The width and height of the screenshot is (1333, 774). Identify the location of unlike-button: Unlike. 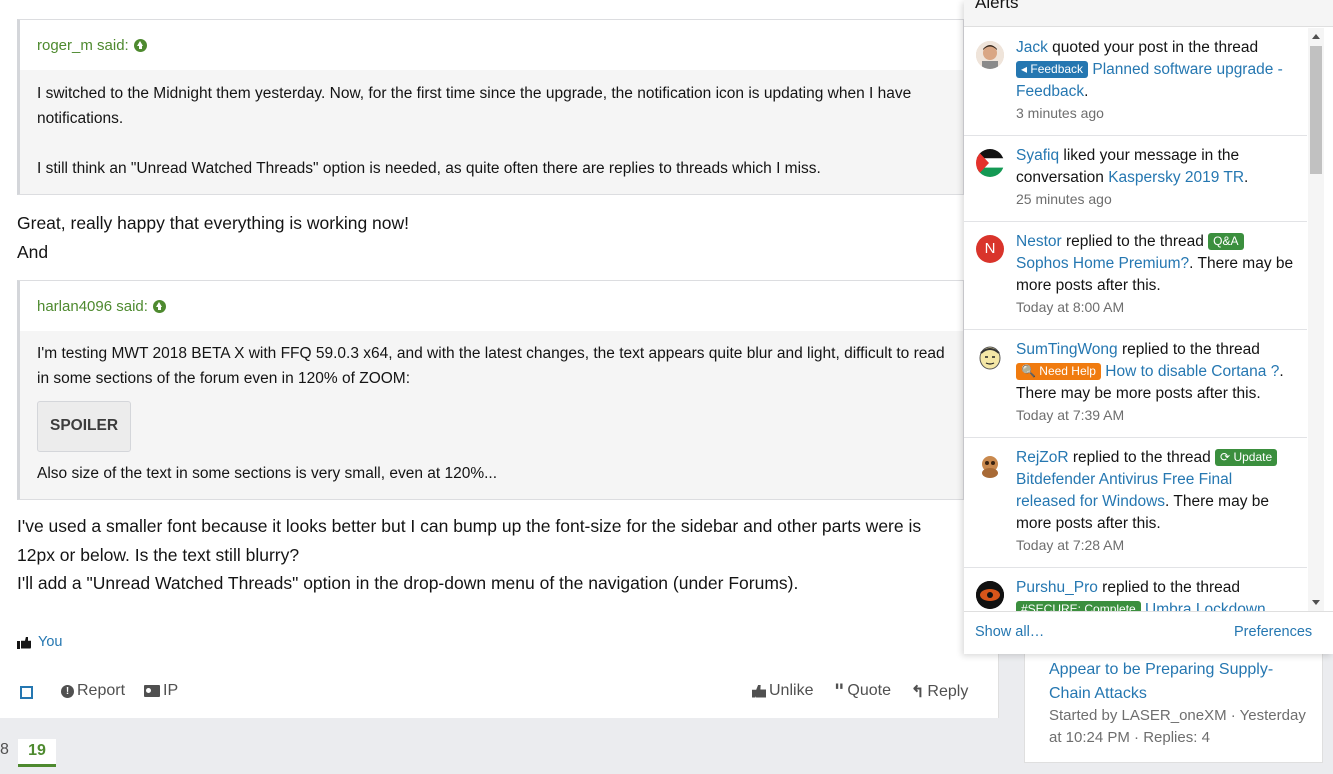
(782, 691).